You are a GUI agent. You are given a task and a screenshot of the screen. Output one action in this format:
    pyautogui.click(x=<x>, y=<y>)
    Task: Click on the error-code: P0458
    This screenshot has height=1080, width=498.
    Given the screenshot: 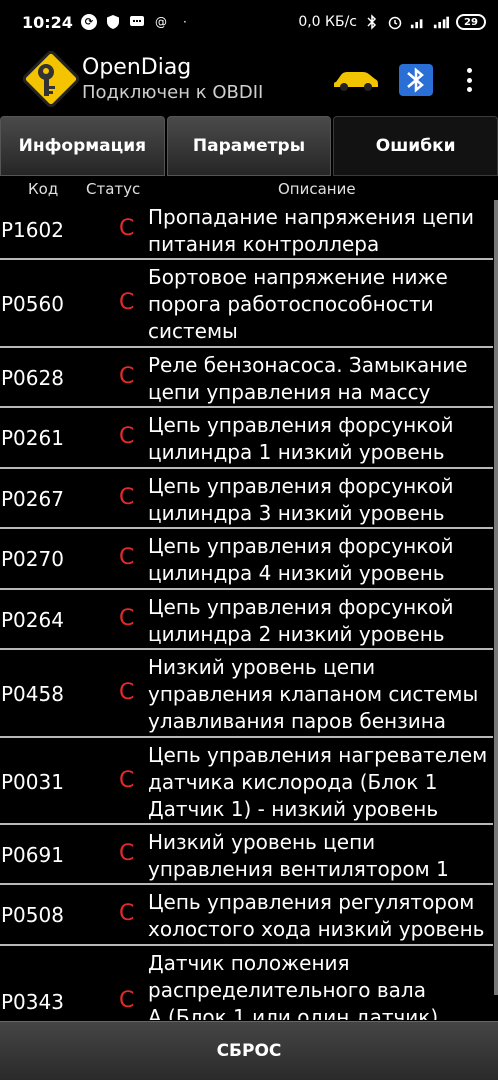 What is the action you would take?
    pyautogui.click(x=32, y=694)
    